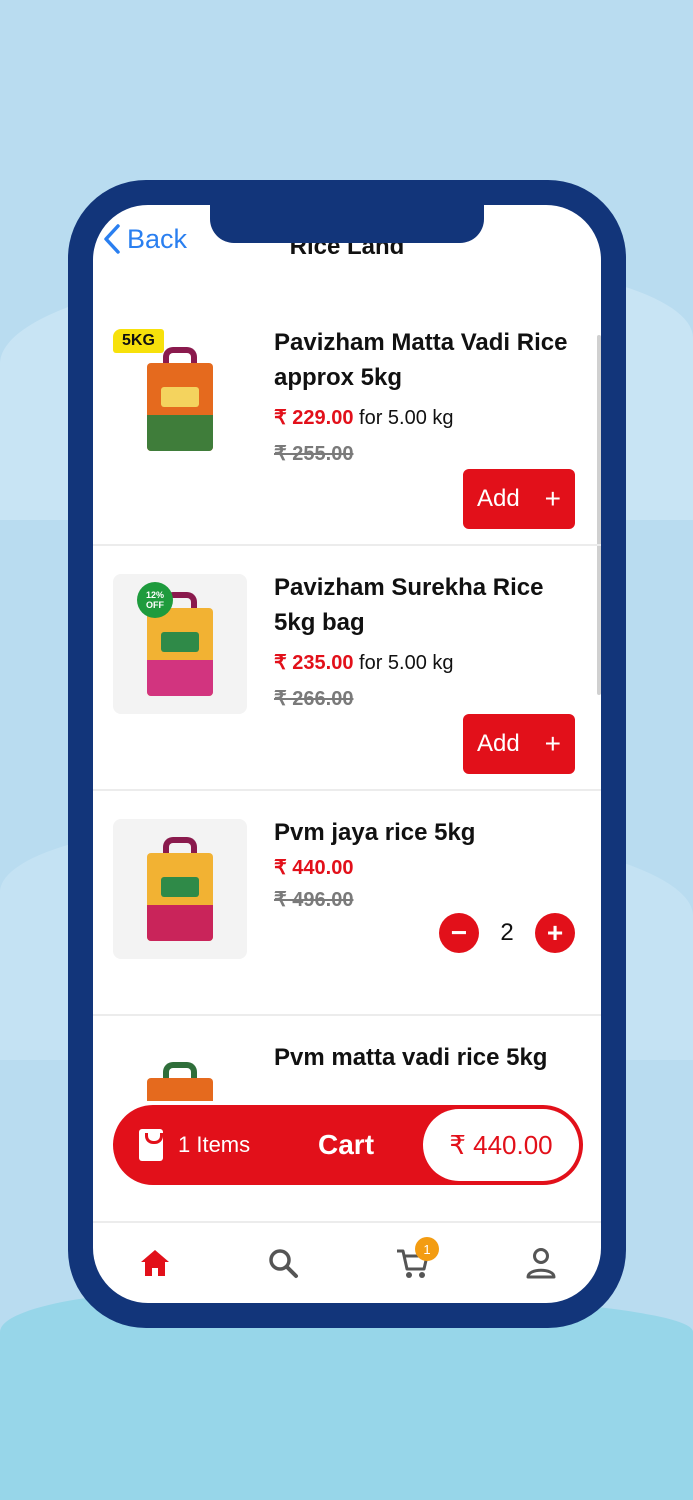  I want to click on tab-cart: 1, so click(416, 1260).